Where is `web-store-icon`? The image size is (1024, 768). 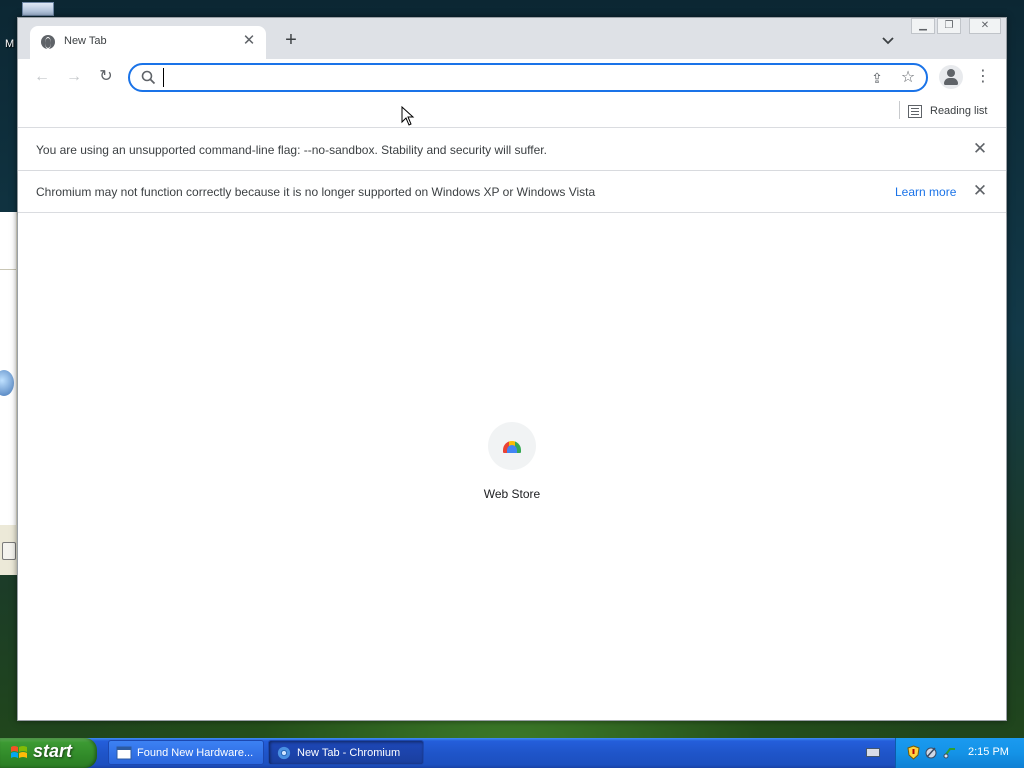 web-store-icon is located at coordinates (512, 447).